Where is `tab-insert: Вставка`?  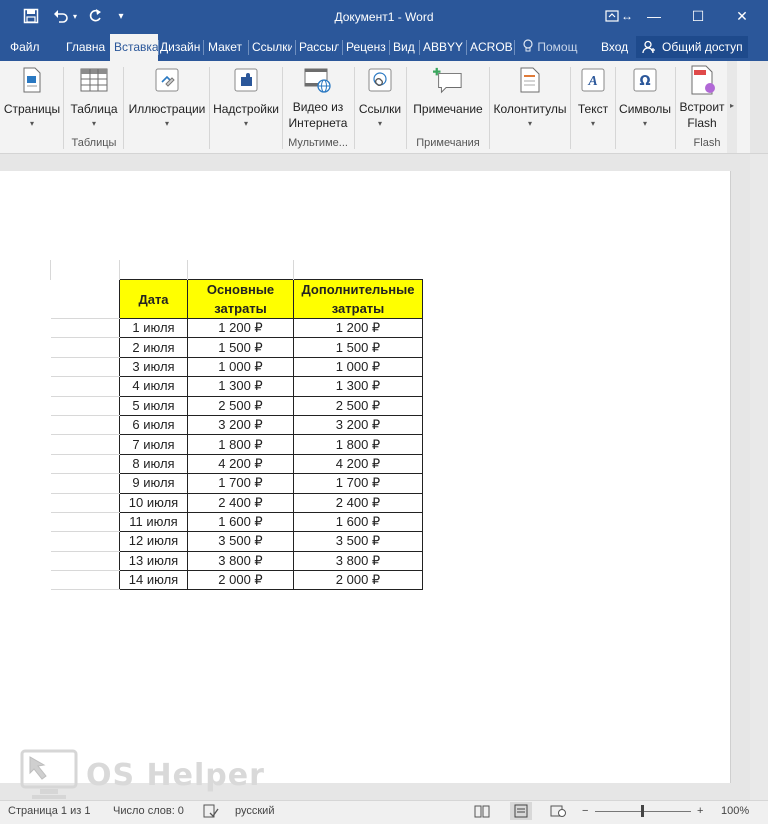
tab-insert: Вставка is located at coordinates (134, 48).